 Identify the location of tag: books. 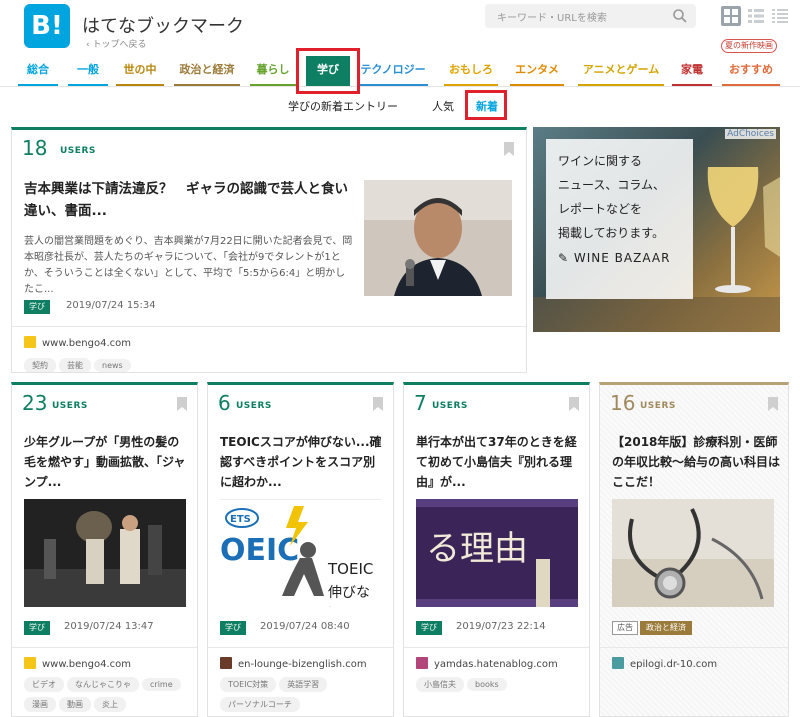
(487, 684).